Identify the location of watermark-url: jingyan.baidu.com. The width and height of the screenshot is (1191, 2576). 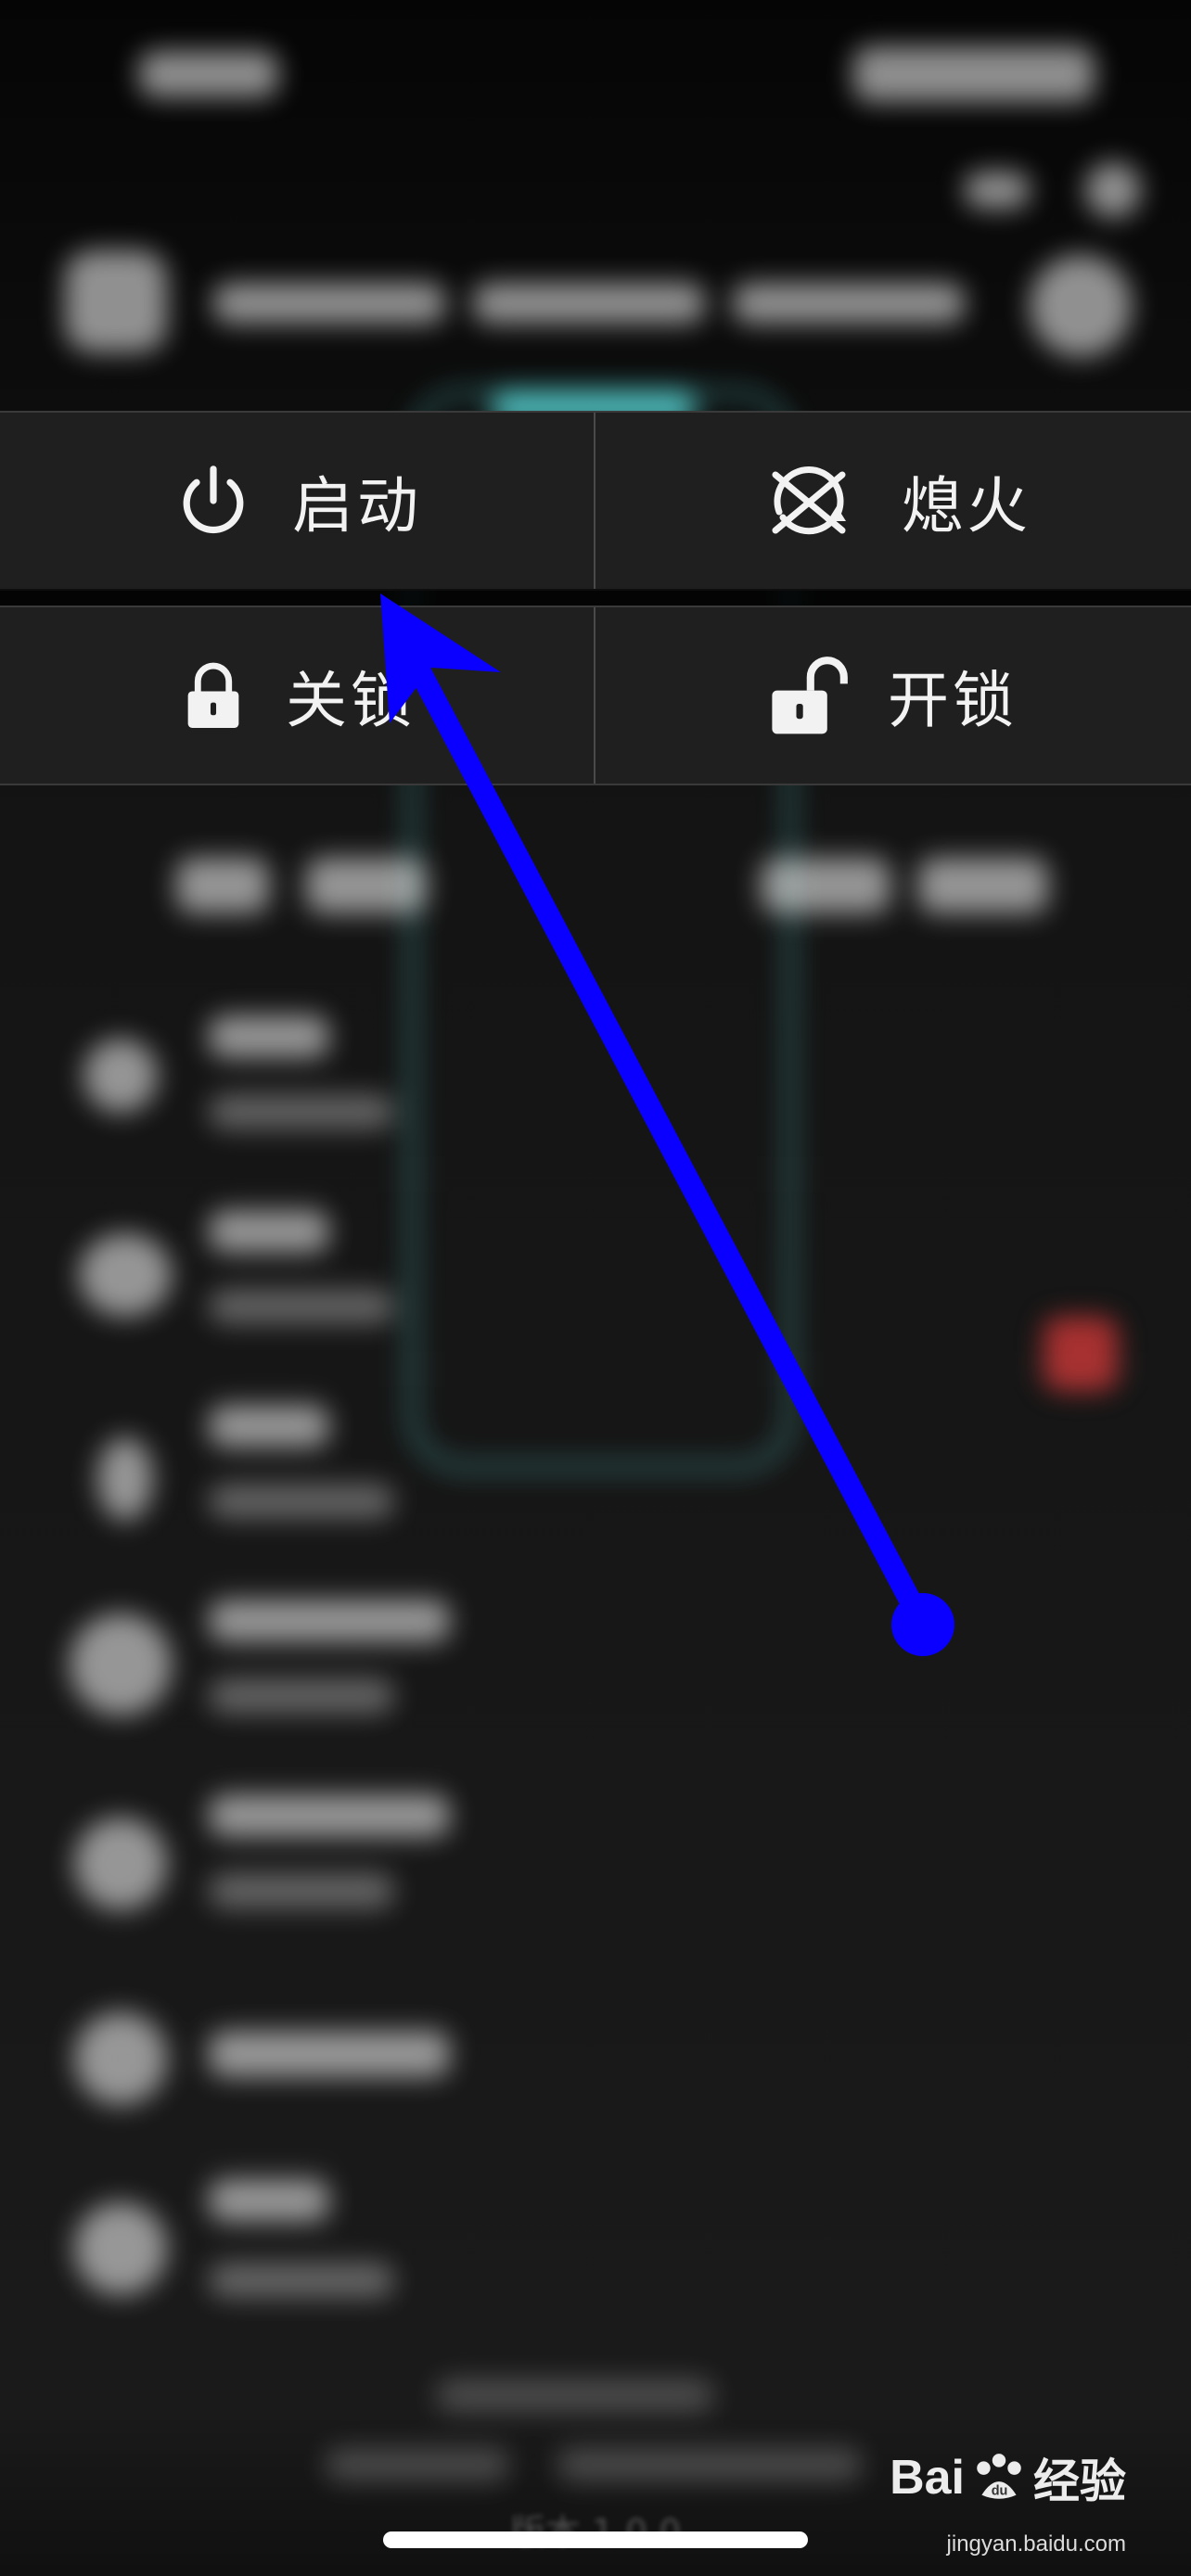
(1036, 2544).